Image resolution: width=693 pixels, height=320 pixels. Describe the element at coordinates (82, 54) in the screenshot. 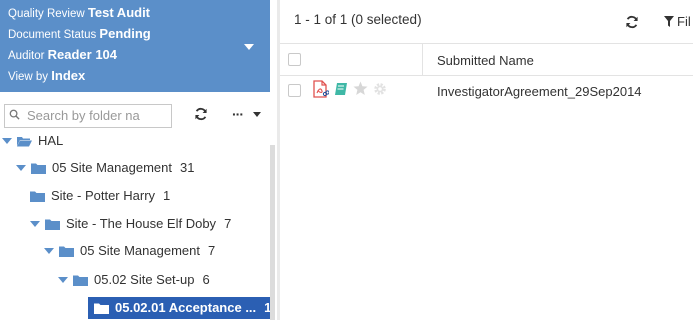

I see `review-value: Reader 104` at that location.